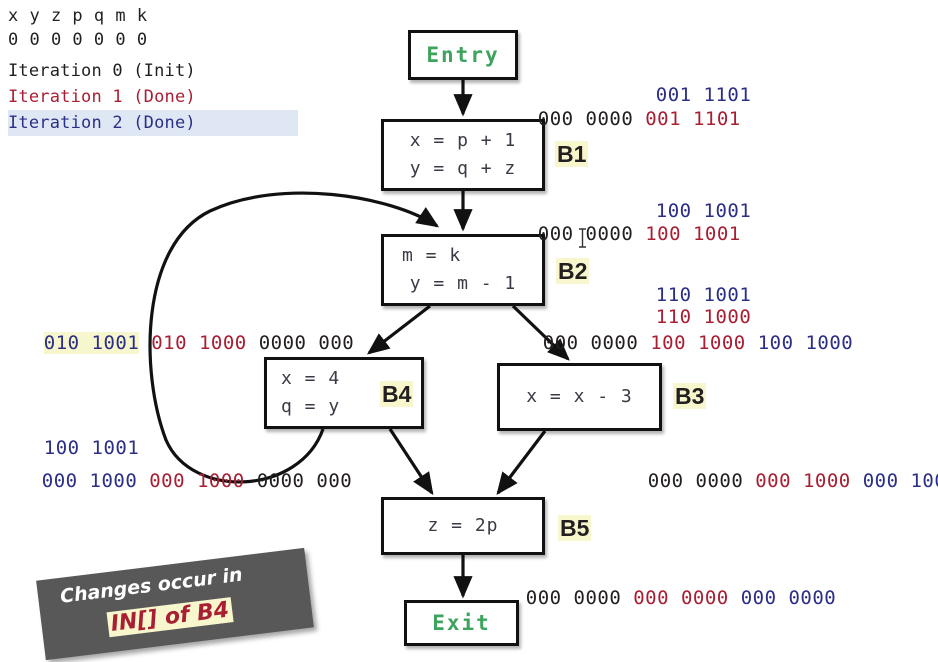 Image resolution: width=938 pixels, height=662 pixels. What do you see at coordinates (398, 329) in the screenshot?
I see `edge-b2-b4` at bounding box center [398, 329].